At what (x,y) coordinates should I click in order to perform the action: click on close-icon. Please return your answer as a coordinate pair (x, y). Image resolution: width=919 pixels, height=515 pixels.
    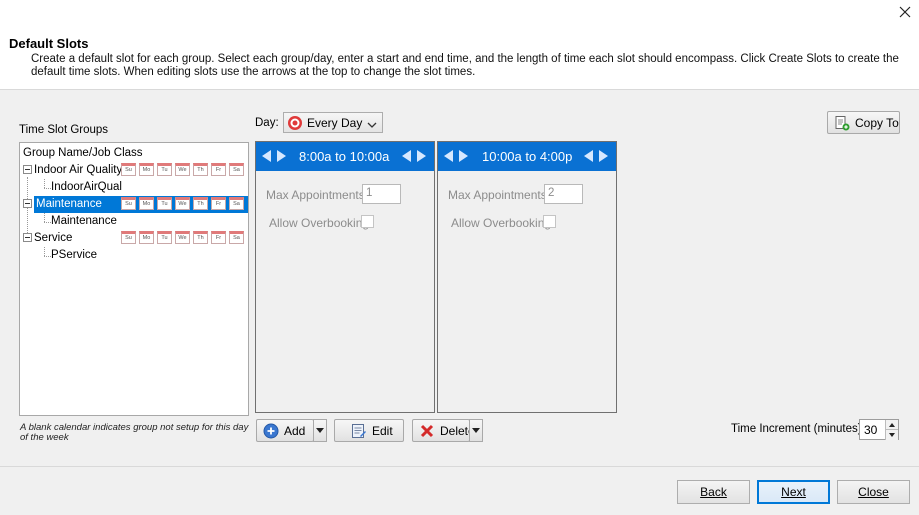
    Looking at the image, I should click on (905, 12).